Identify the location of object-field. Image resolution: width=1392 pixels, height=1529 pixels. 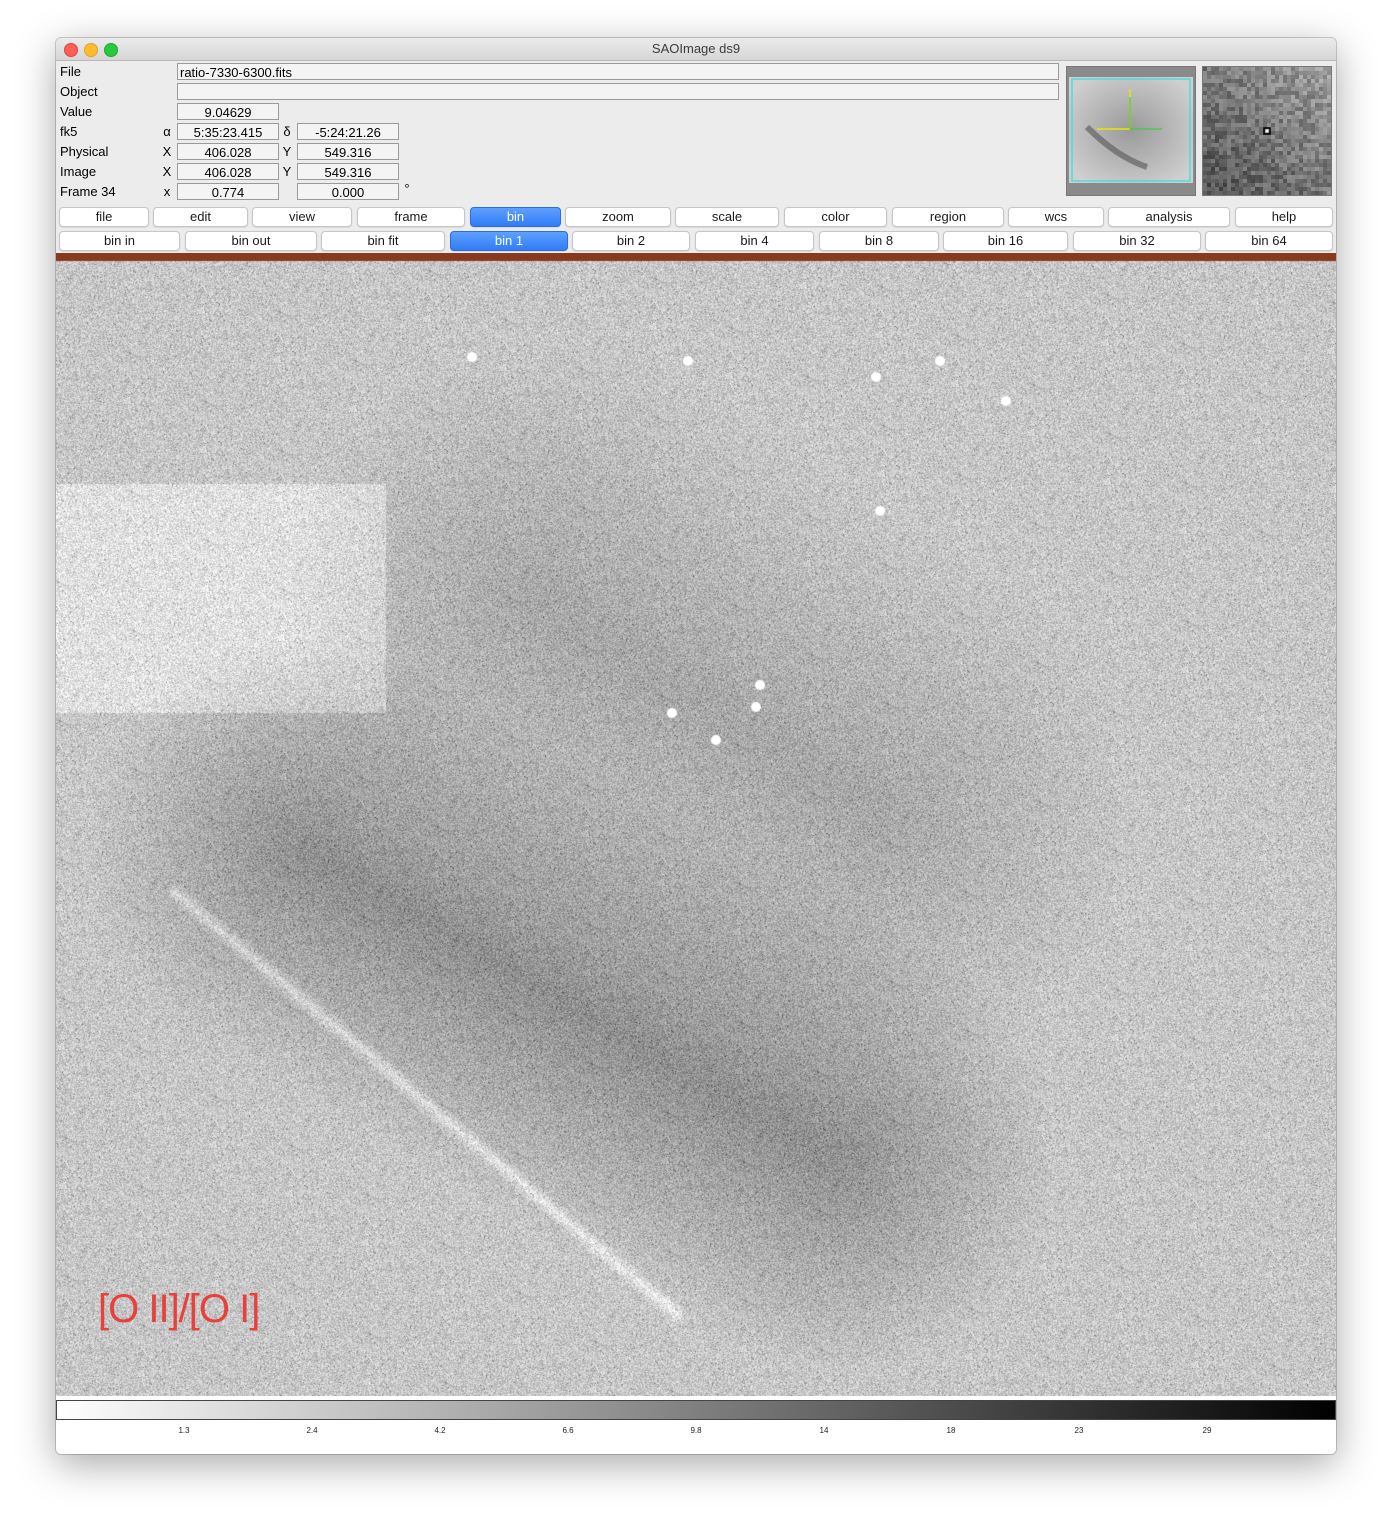
(618, 91).